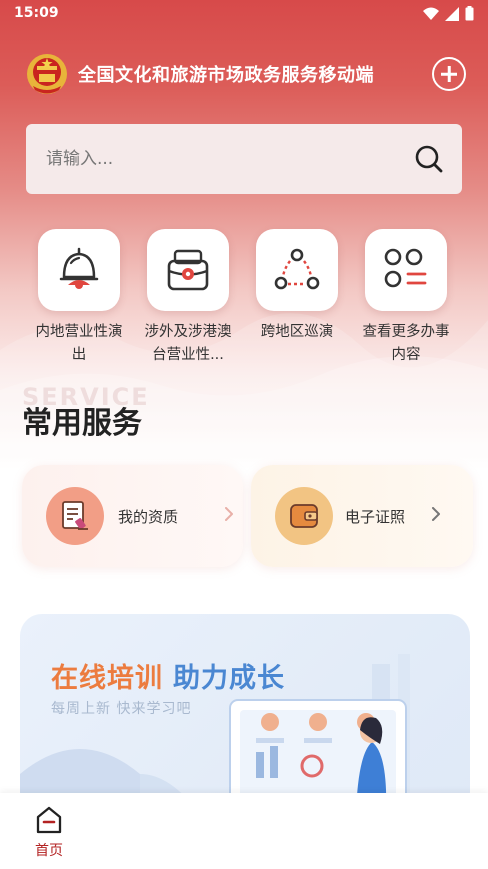 The width and height of the screenshot is (488, 869). I want to click on app-header: 全国文化和旅游市场政务服务移动端, so click(244, 74).